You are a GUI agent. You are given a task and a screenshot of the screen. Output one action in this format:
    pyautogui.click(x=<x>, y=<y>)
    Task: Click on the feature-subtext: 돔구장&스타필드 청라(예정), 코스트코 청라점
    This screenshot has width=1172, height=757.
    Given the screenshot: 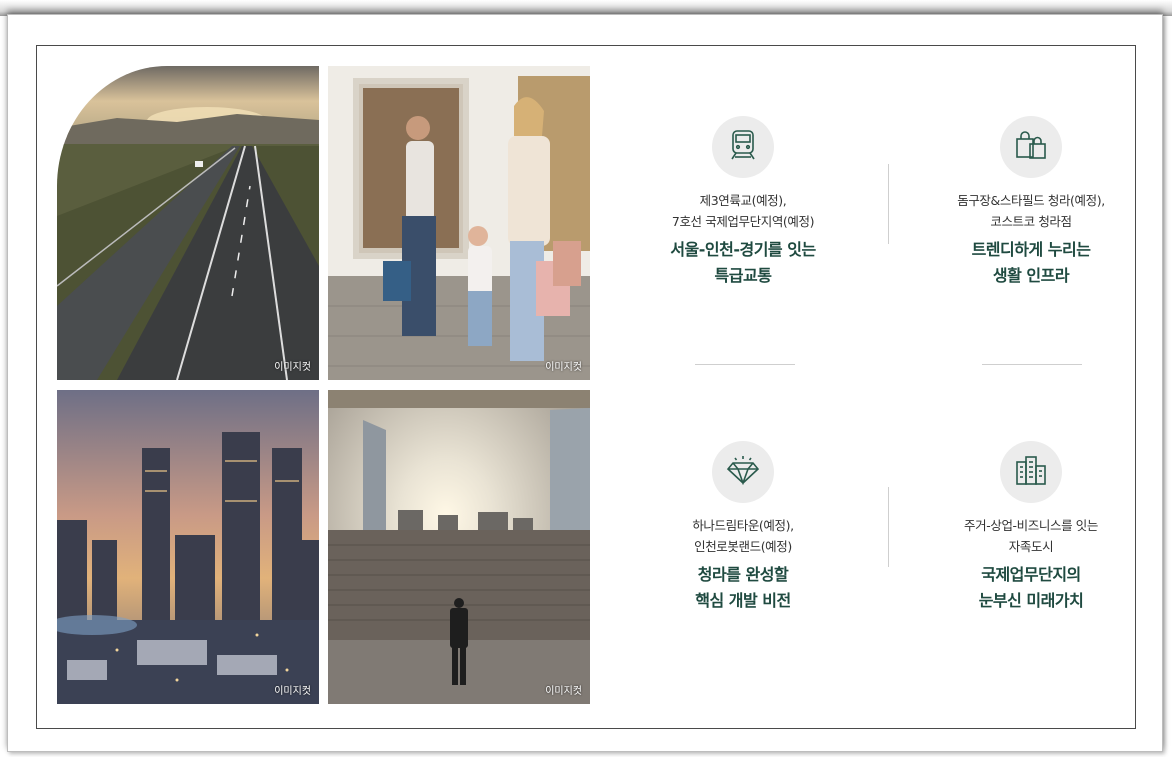 What is the action you would take?
    pyautogui.click(x=1031, y=211)
    